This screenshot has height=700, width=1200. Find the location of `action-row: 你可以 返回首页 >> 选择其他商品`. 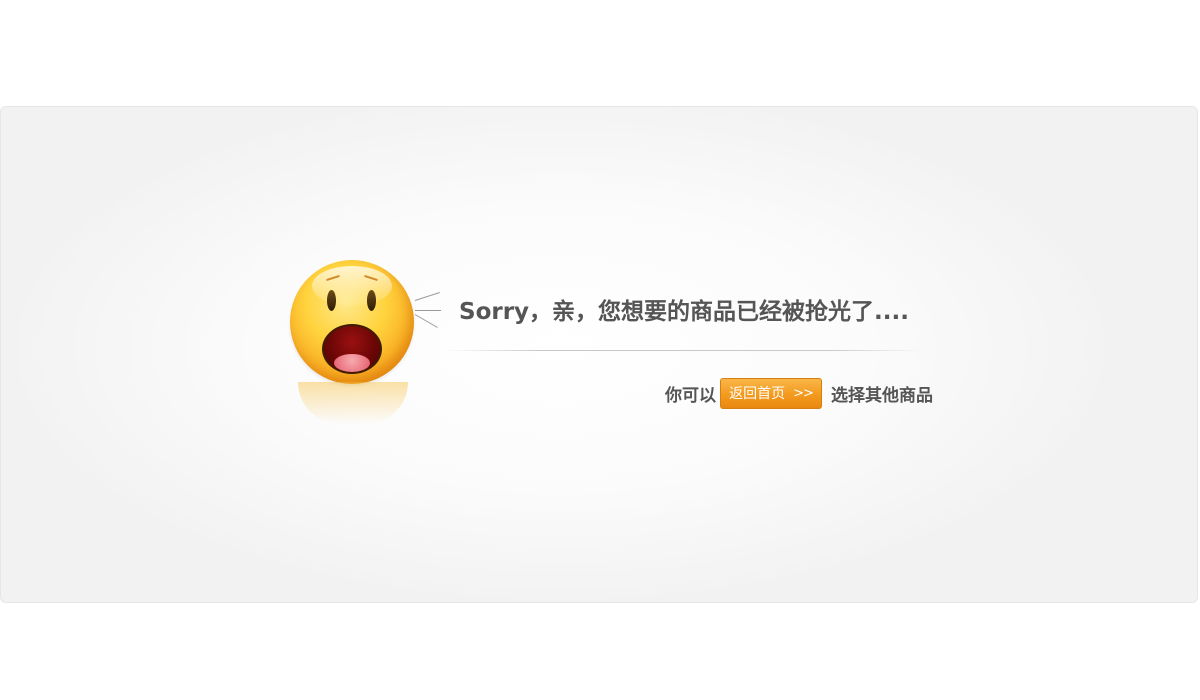

action-row: 你可以 返回首页 >> 选择其他商品 is located at coordinates (799, 393).